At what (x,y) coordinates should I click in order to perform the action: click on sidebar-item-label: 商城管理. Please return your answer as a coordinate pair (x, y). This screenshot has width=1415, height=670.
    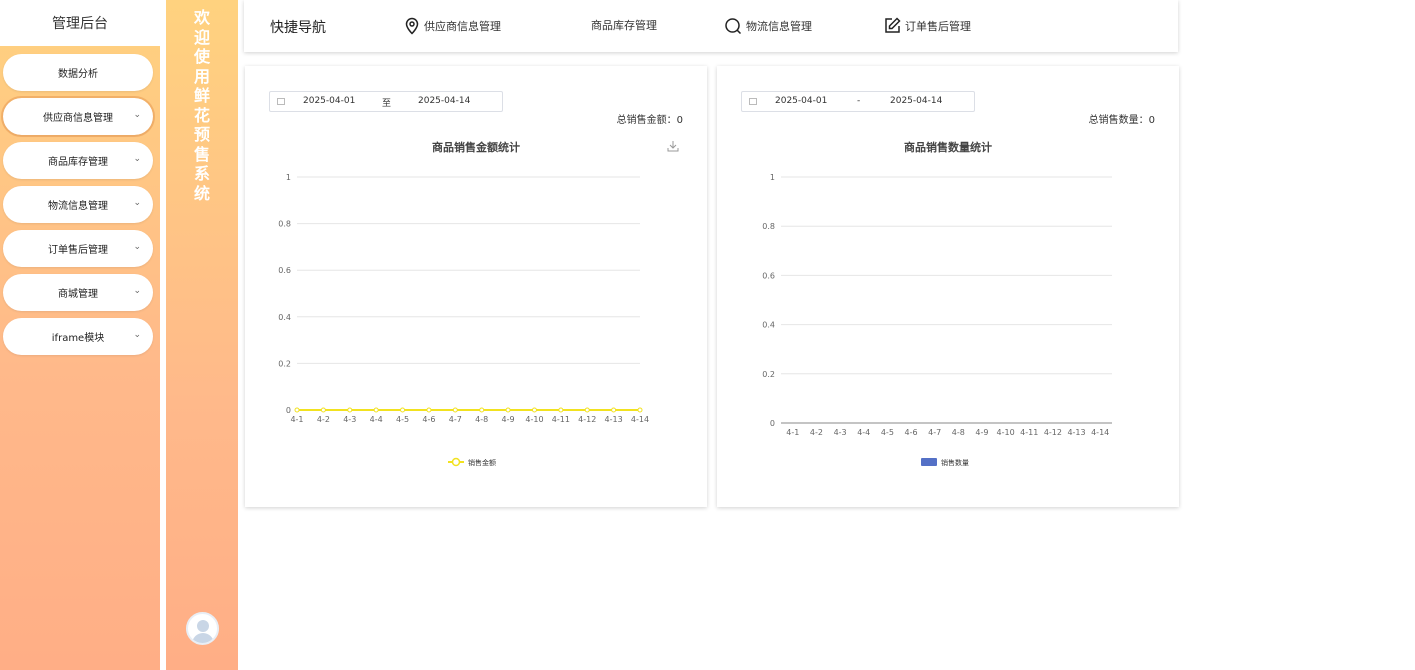
    Looking at the image, I should click on (78, 294).